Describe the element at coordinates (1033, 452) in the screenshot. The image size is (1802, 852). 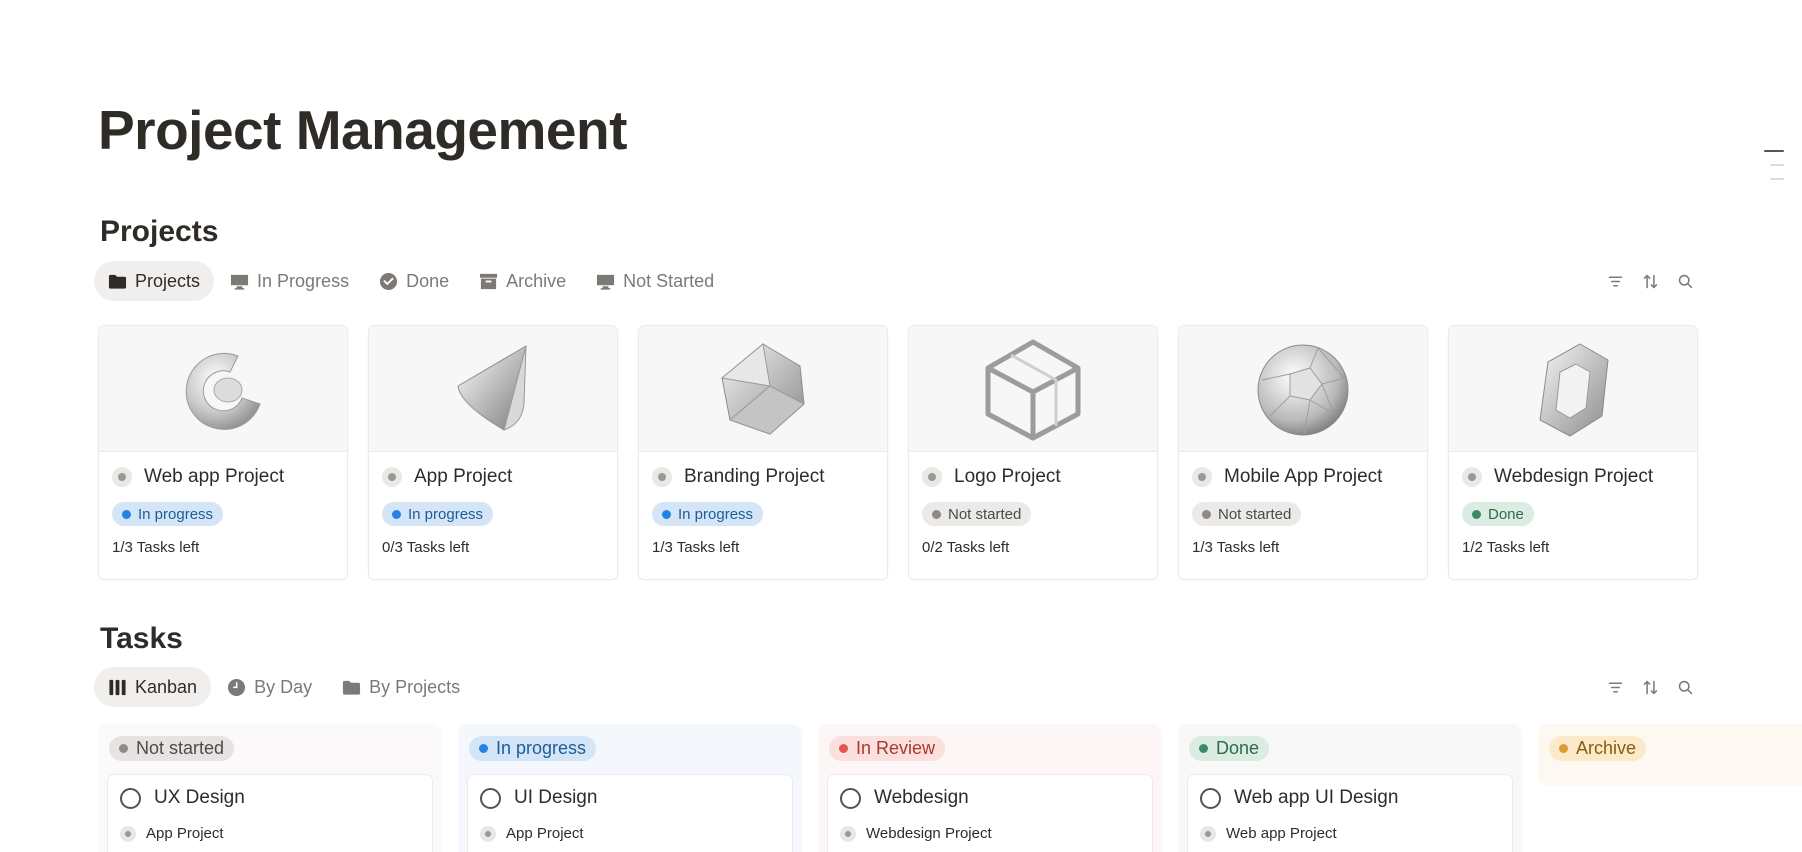
I see `project-card: Logo Project Not started 0/2 Tasks left` at that location.